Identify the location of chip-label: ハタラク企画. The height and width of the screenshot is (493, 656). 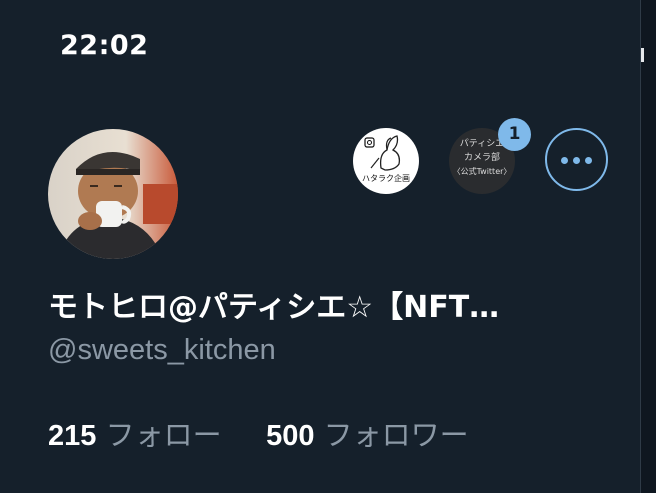
(386, 178).